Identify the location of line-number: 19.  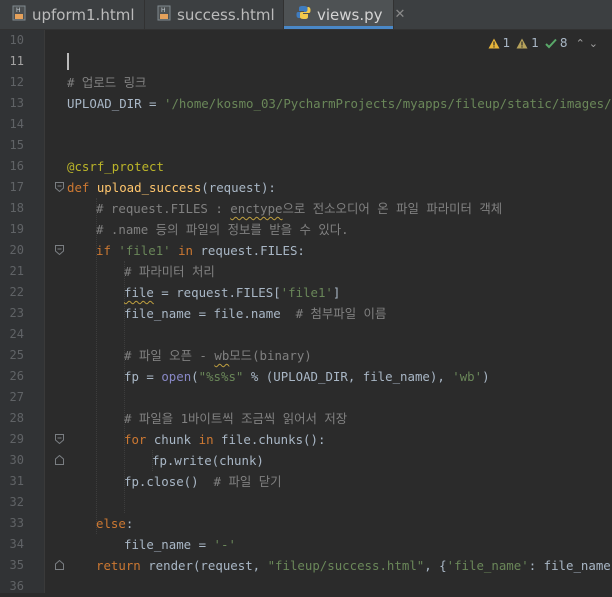
(16, 229).